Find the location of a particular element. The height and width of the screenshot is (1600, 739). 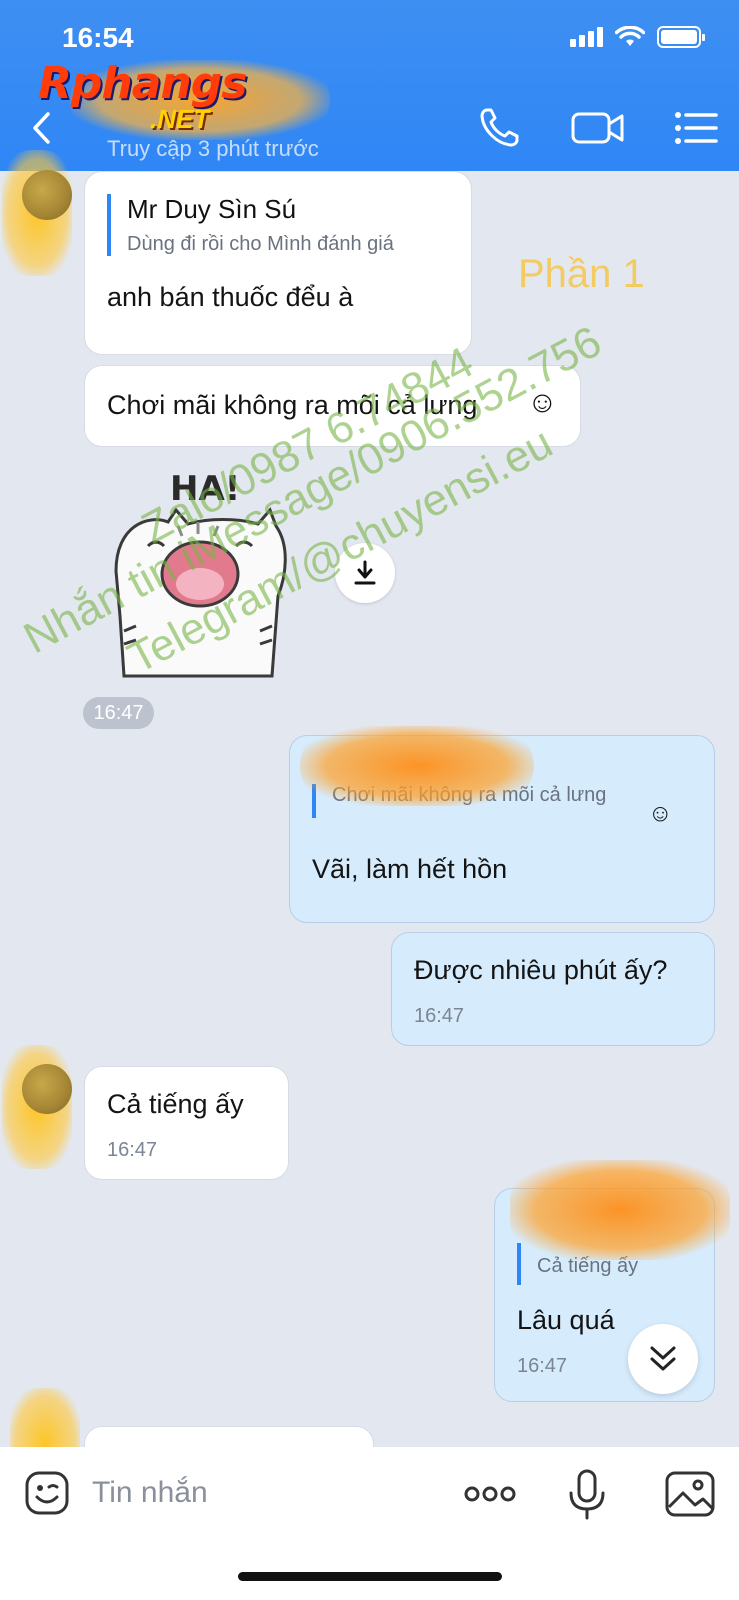

status-icons is located at coordinates (637, 37).